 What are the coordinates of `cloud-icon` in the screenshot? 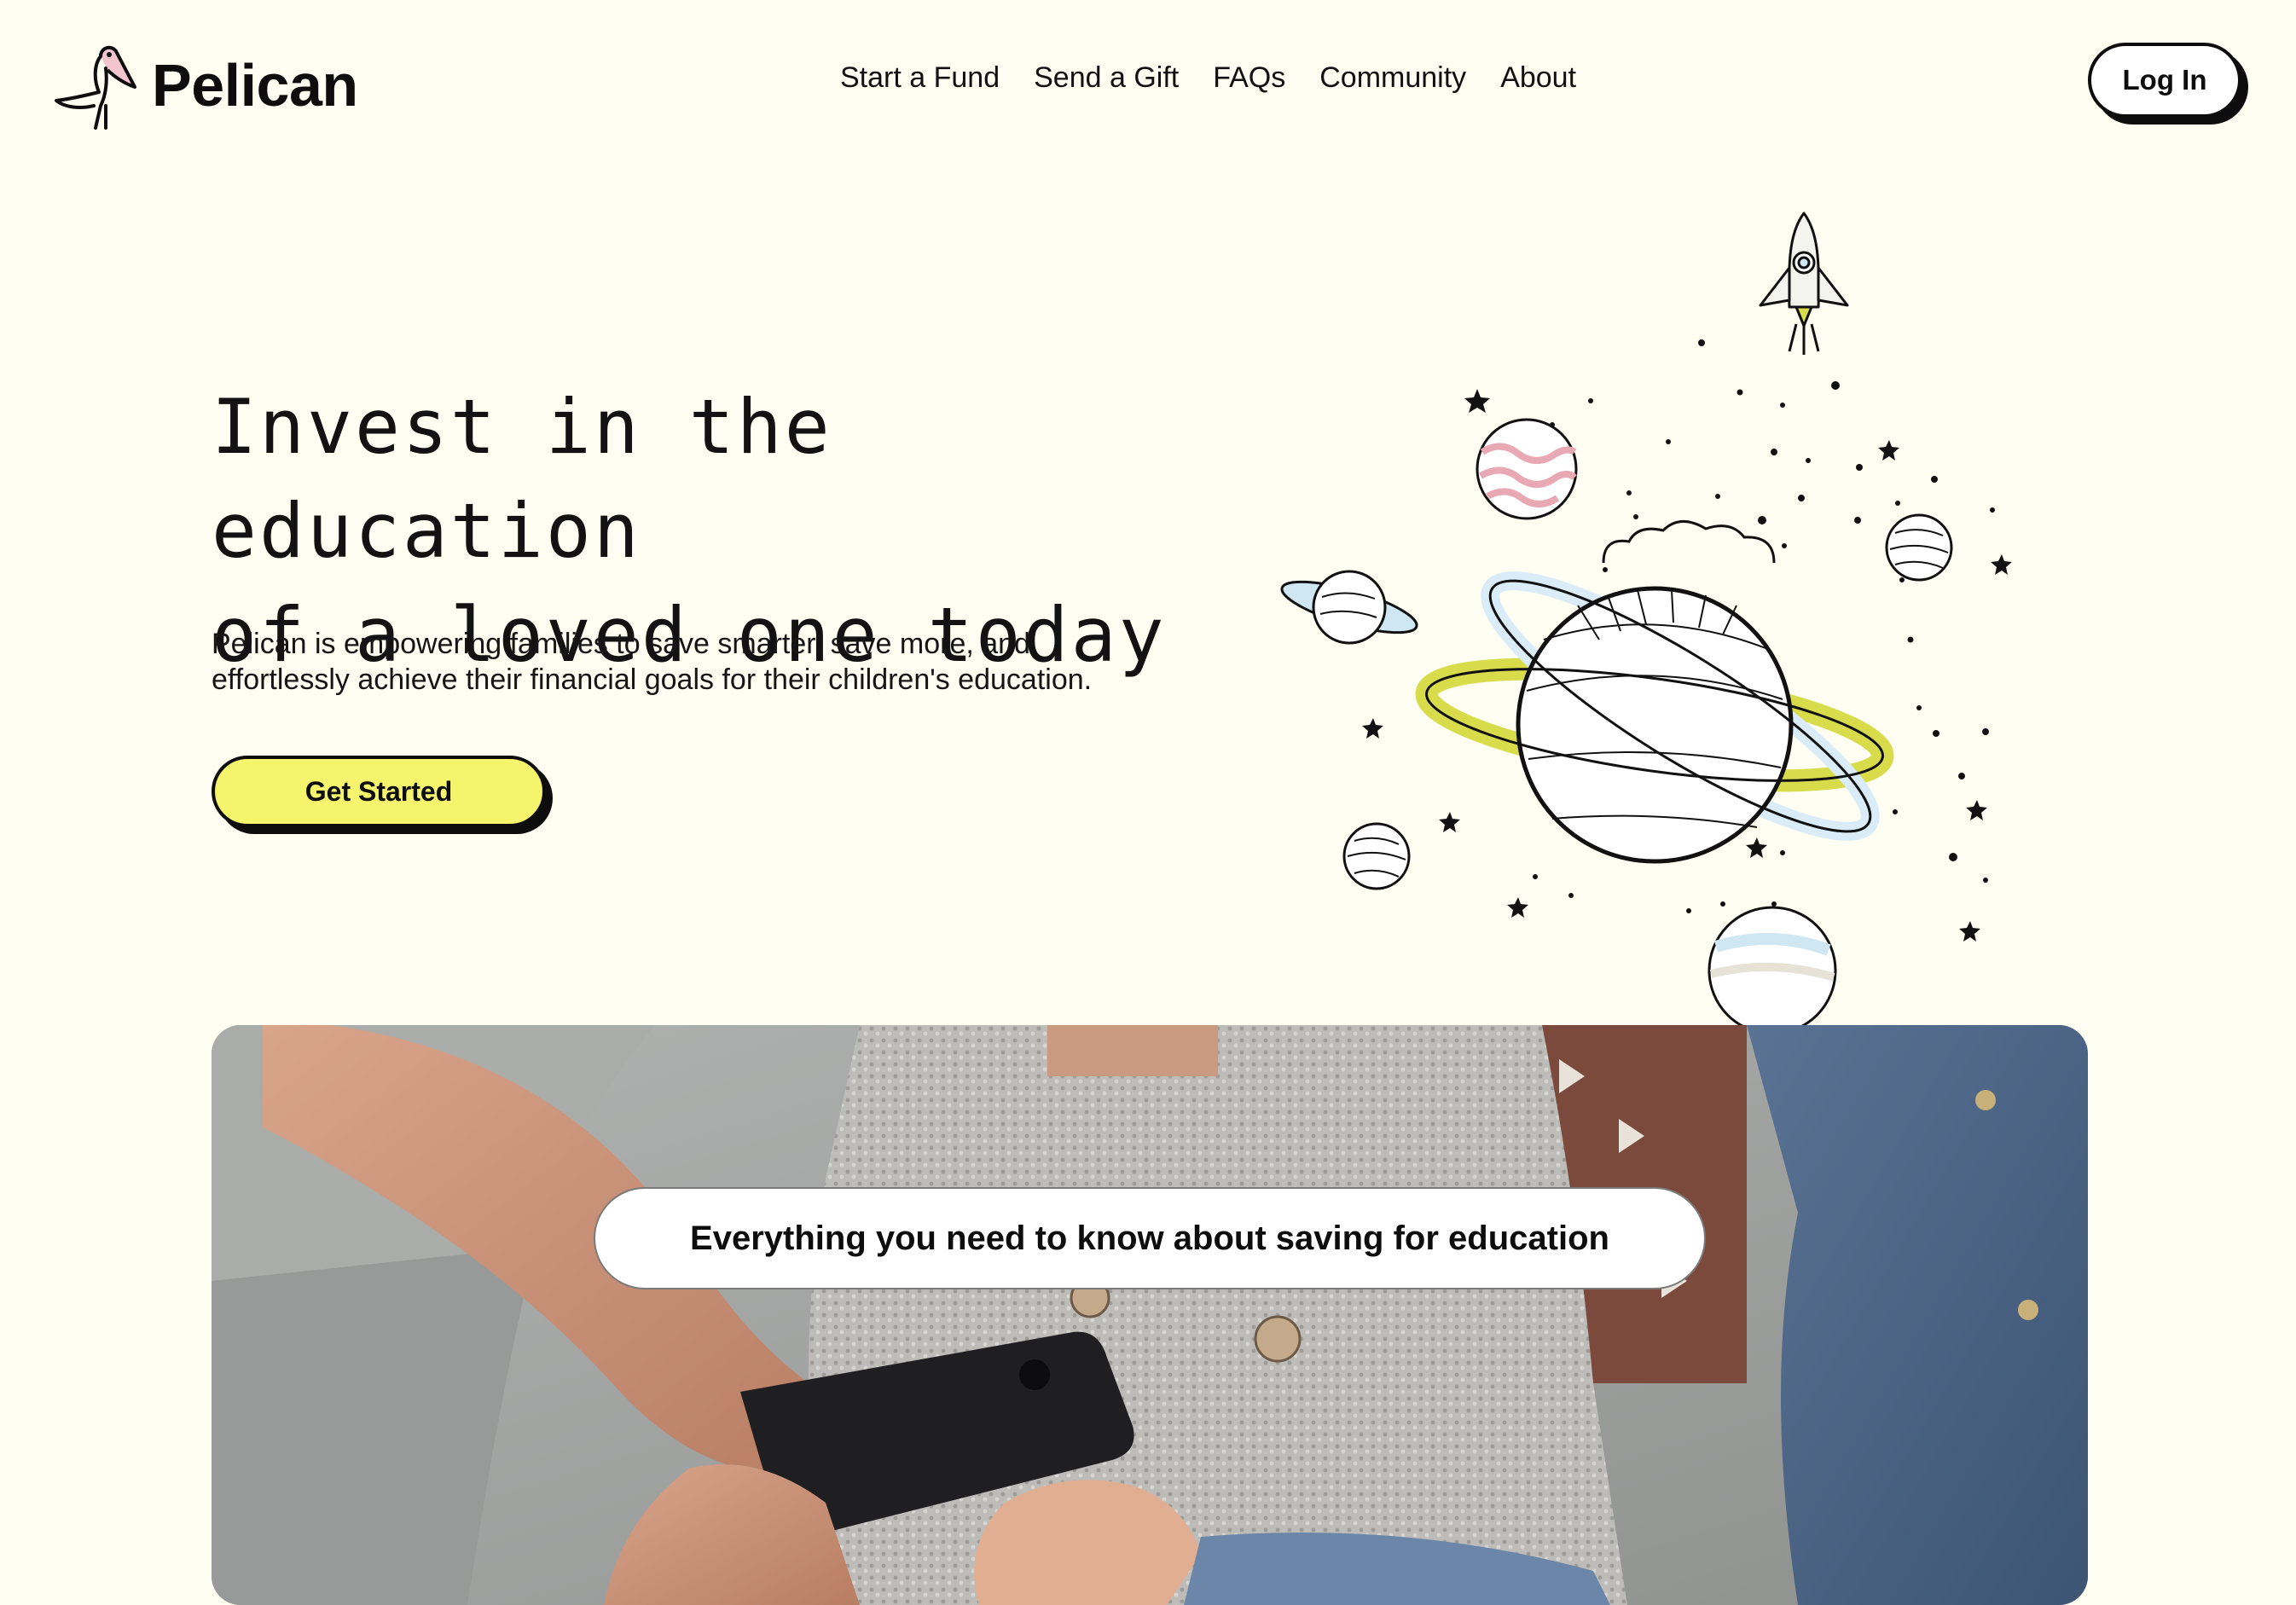 It's located at (1689, 542).